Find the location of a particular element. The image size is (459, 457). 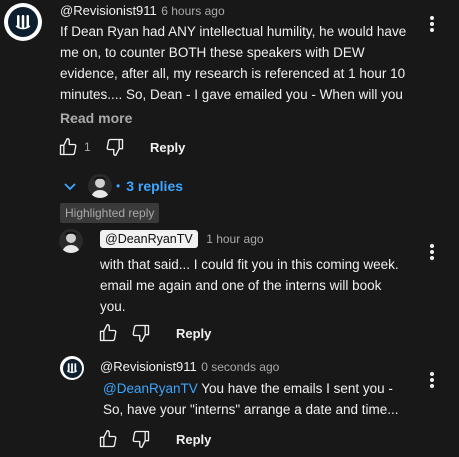

reply2-header: @Revisionist911 0 seconds ago is located at coordinates (189, 367).